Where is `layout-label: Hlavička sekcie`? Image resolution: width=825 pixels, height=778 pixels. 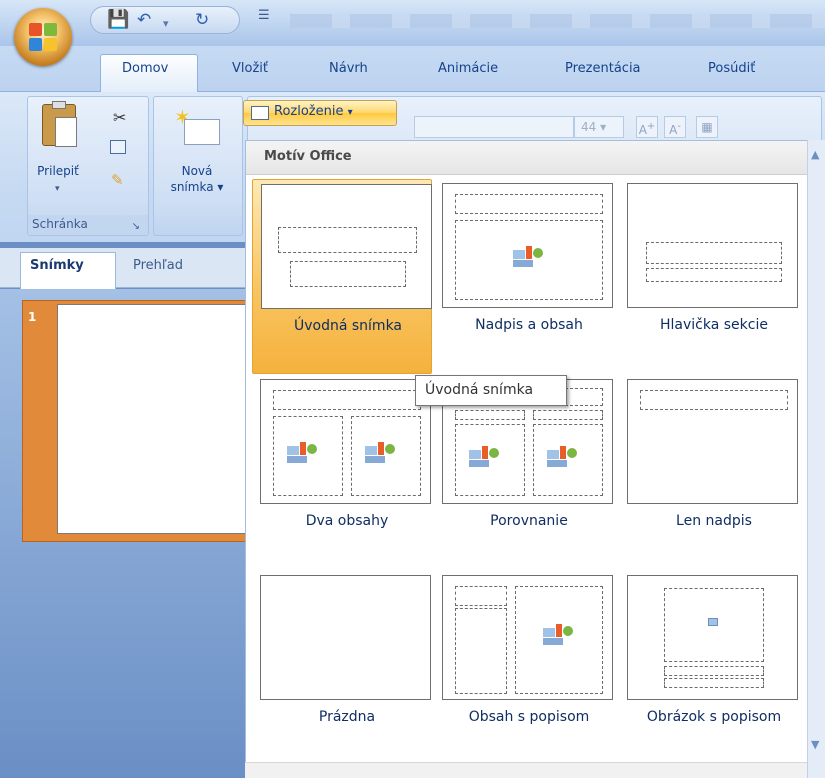 layout-label: Hlavička sekcie is located at coordinates (714, 325).